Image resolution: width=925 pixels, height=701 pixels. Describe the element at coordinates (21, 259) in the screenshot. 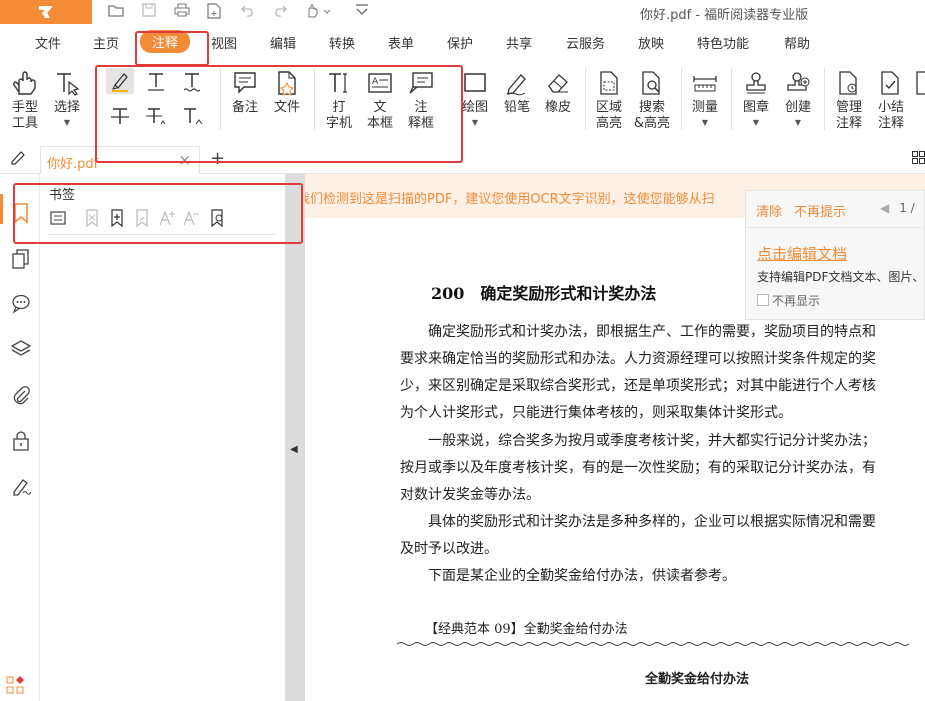

I see `page-thumbnails-icon` at that location.